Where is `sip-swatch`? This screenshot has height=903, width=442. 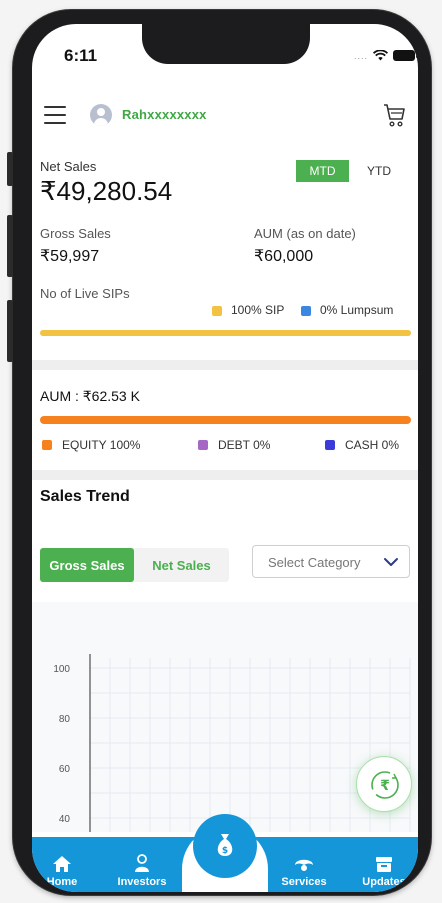
sip-swatch is located at coordinates (217, 311).